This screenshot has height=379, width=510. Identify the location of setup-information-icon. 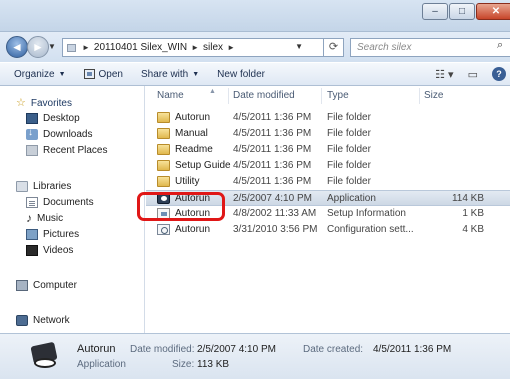
(163, 213).